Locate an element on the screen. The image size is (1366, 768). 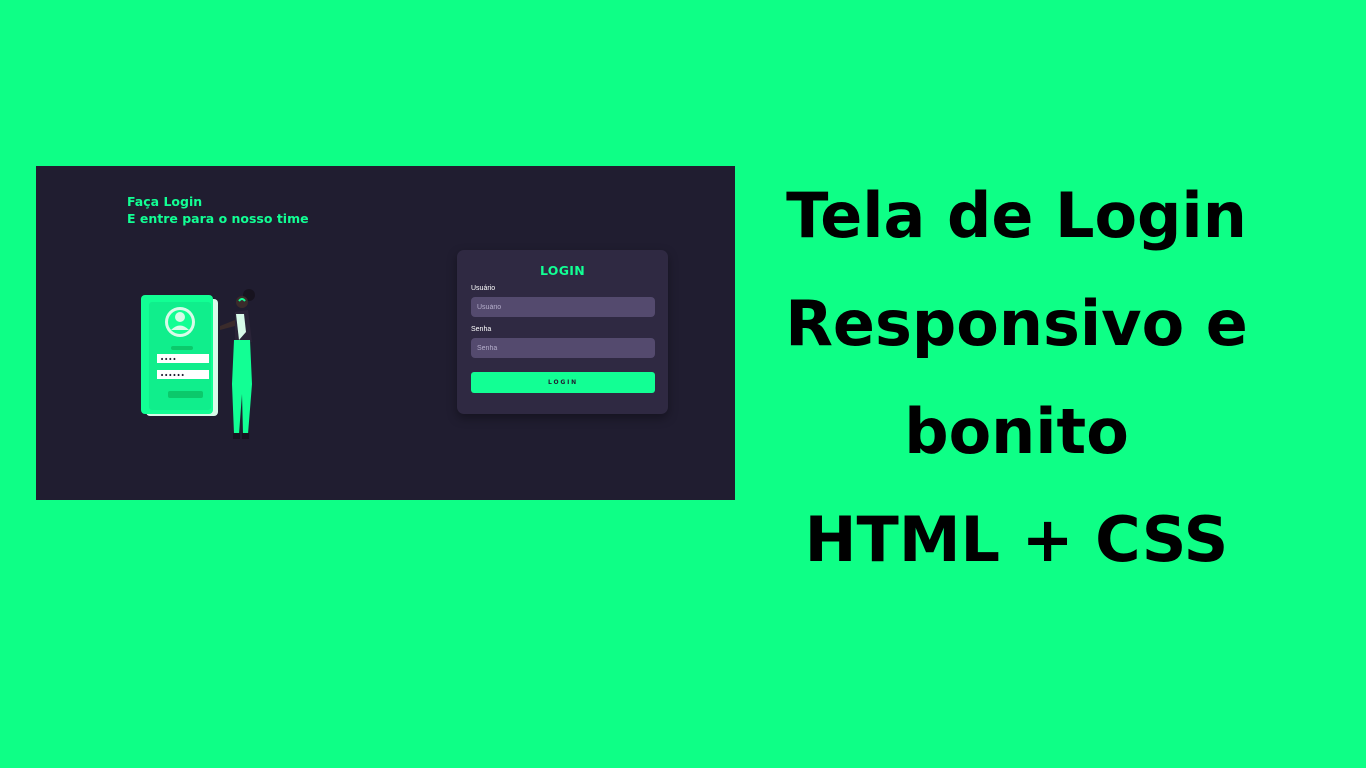
username-label: Usuário is located at coordinates (483, 288).